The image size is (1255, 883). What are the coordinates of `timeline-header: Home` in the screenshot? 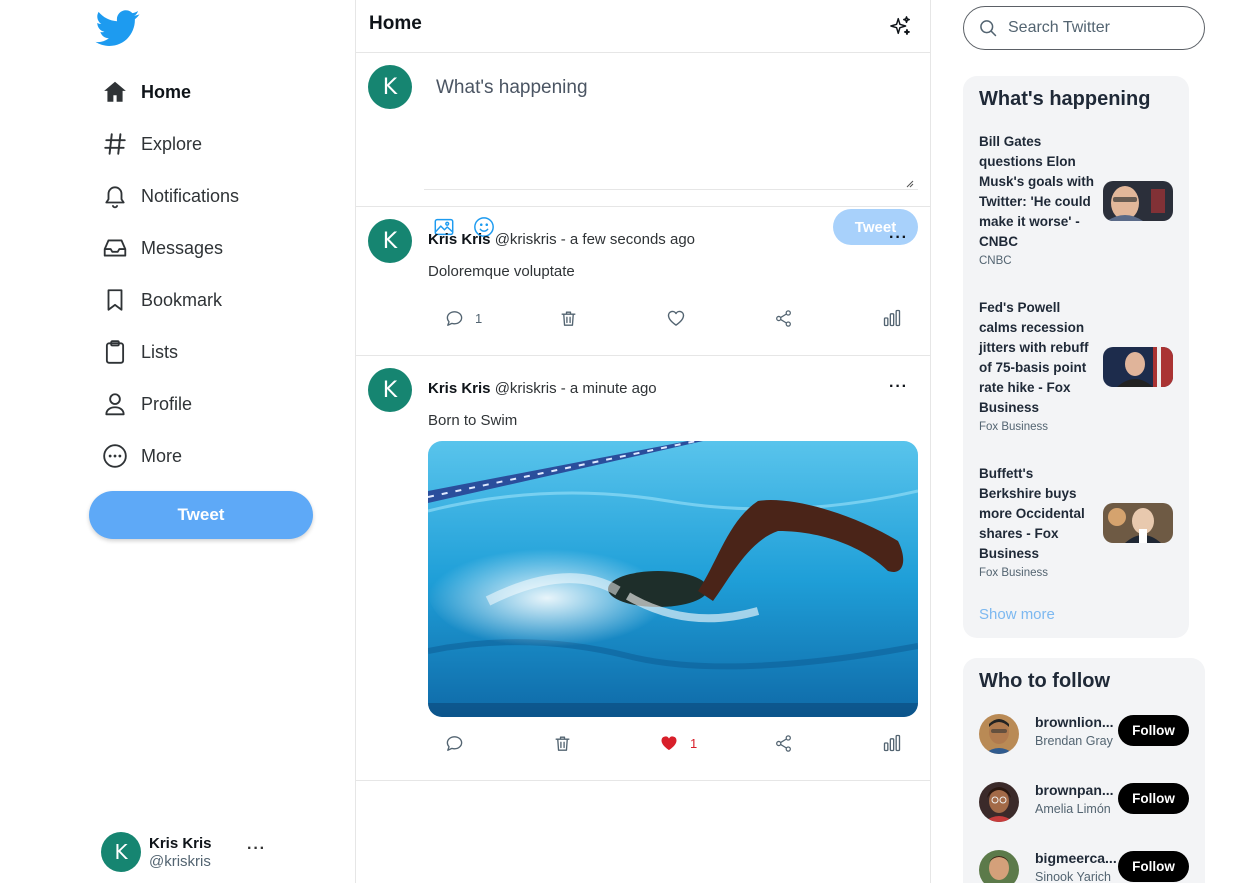 It's located at (643, 26).